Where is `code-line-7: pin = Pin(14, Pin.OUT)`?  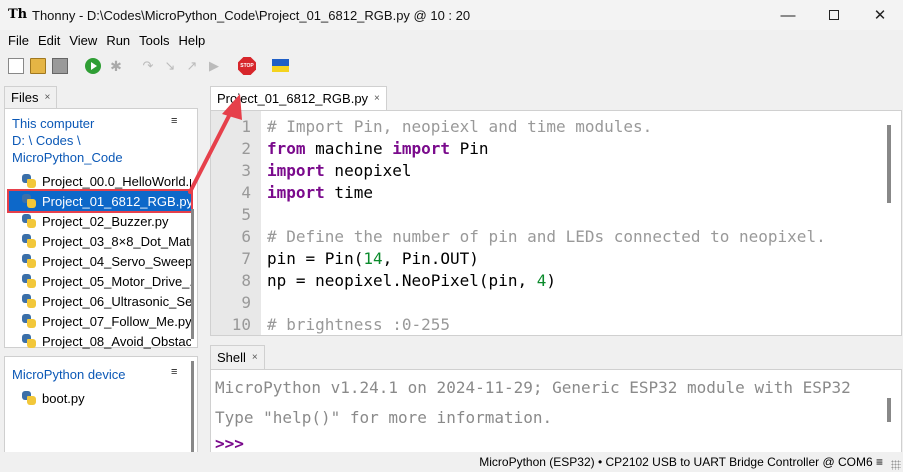
code-line-7: pin = Pin(14, Pin.OUT) is located at coordinates (373, 258).